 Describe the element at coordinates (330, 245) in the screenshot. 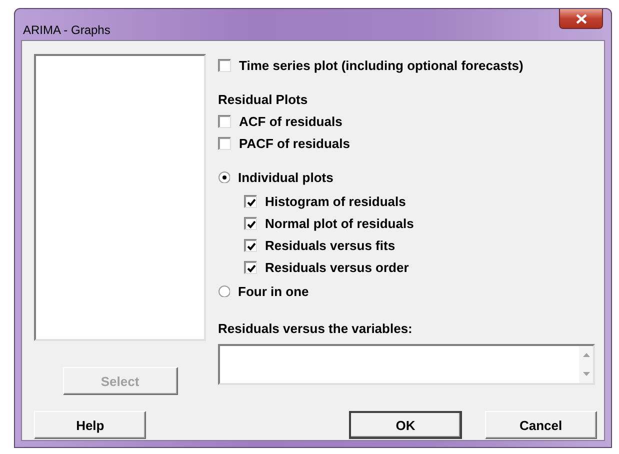

I see `checkbox-label: Residuals versus fits` at that location.